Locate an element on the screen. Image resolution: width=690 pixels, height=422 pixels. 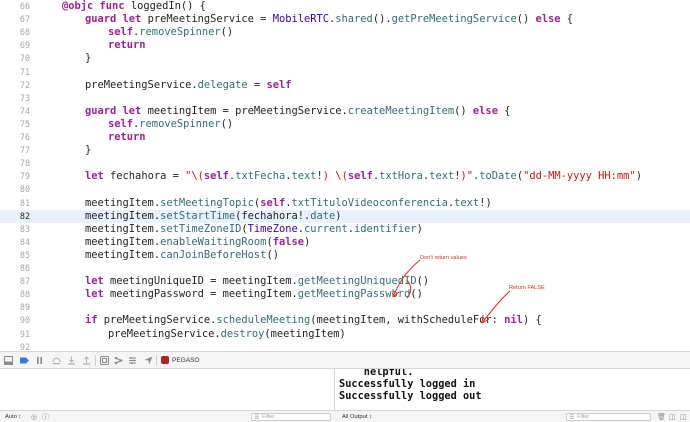
line-number: 85 is located at coordinates (24, 254).